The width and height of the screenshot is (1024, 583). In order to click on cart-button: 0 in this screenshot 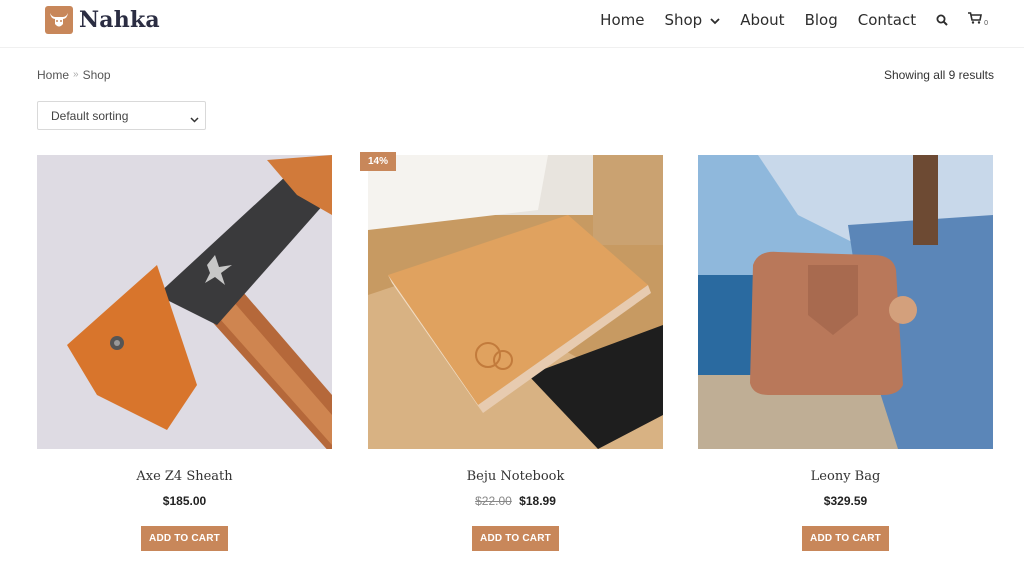, I will do `click(978, 20)`.